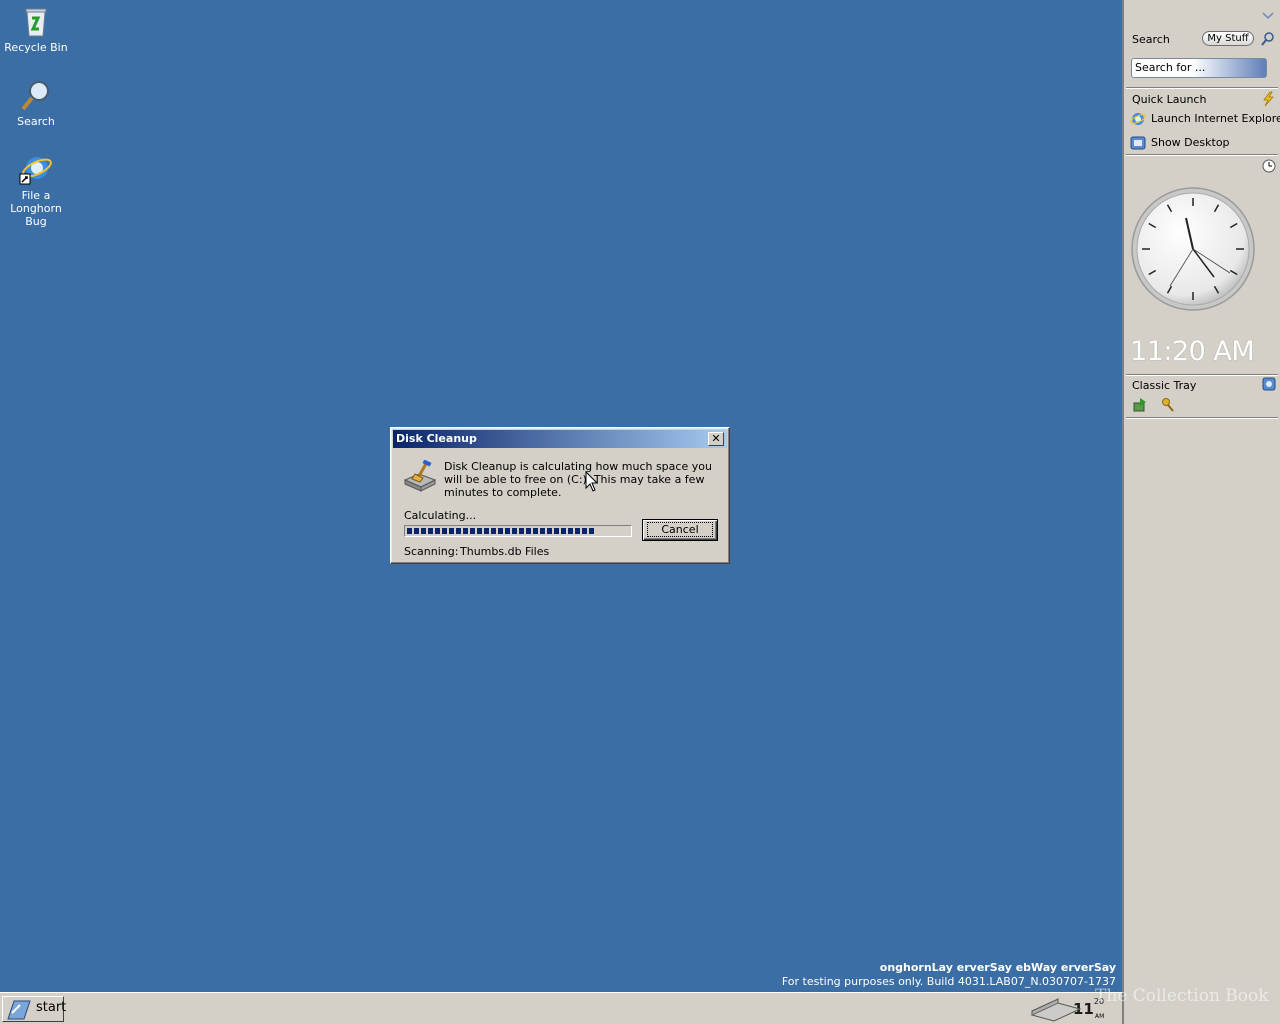 The height and width of the screenshot is (1024, 1280). I want to click on desktop-icon-search: Search, so click(36, 103).